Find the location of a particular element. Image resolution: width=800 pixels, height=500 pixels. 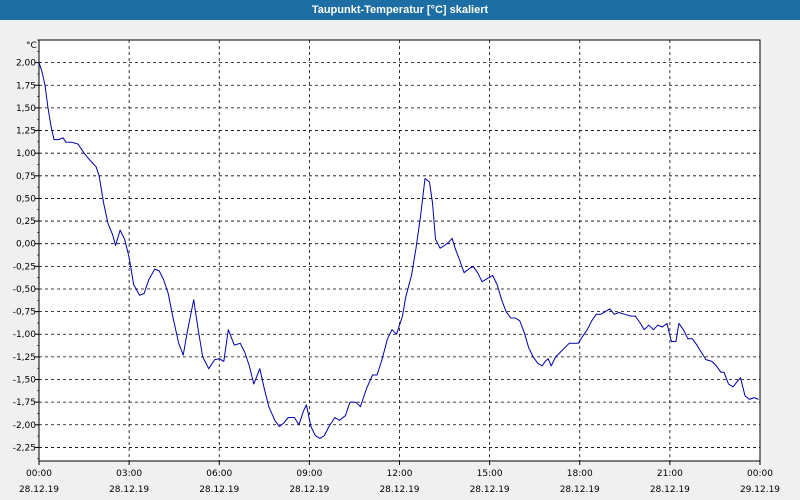

y-tick-label: -0,75 is located at coordinates (24, 313).